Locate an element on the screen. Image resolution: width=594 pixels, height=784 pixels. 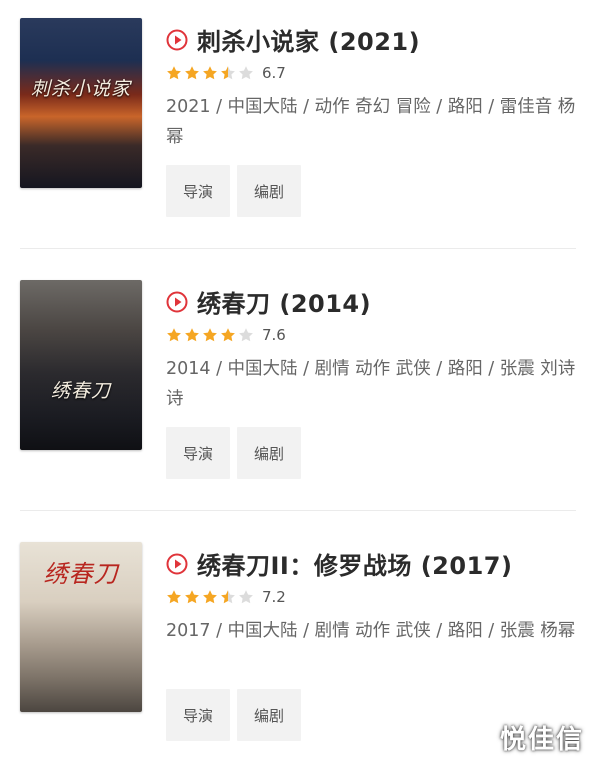
movie-meta: 2021 / 中国大陆 / 动作 奇幻 冒险 / 路阳 / 雷佳音 杨幂 is located at coordinates (371, 122).